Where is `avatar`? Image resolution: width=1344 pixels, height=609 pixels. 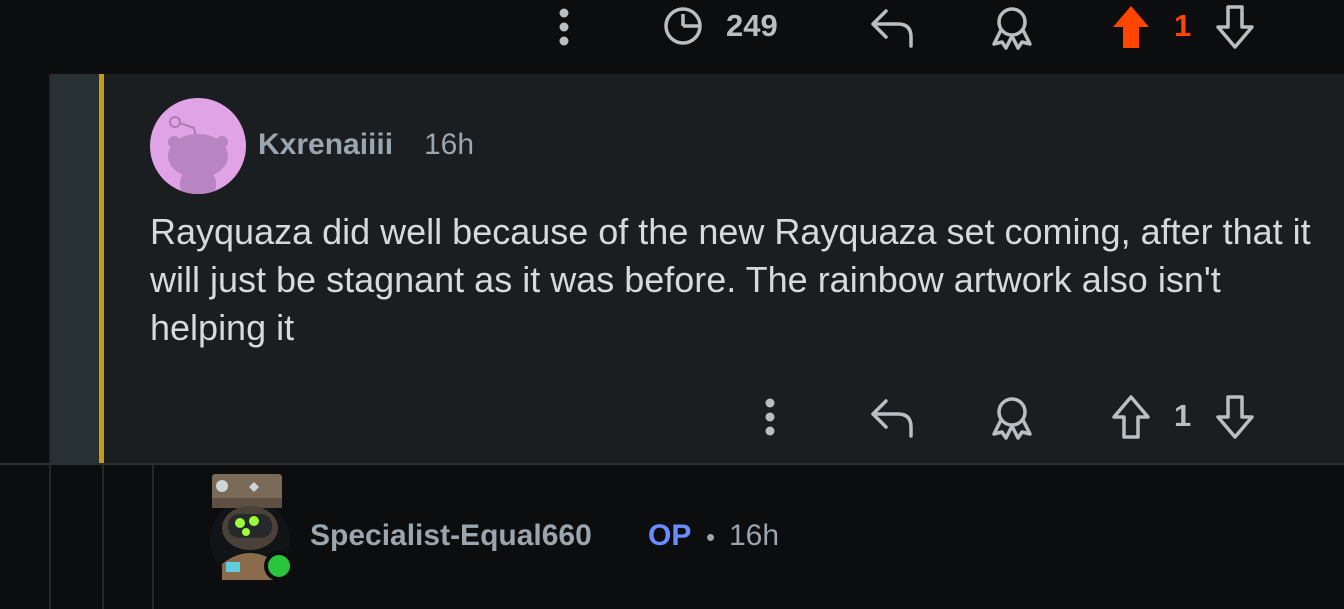 avatar is located at coordinates (198, 146).